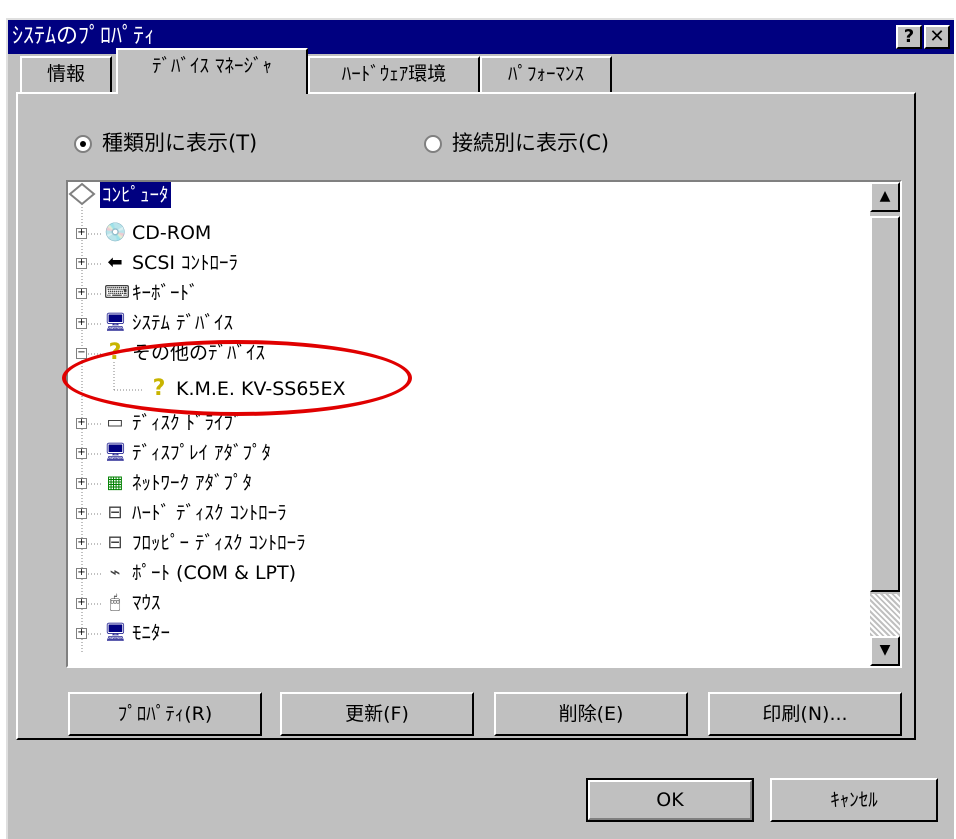 This screenshot has width=956, height=839. I want to click on tree-item-disk-drives: ﾃﾞｨｽｸ ﾄﾞﾗｲﾌﾞ, so click(187, 423).